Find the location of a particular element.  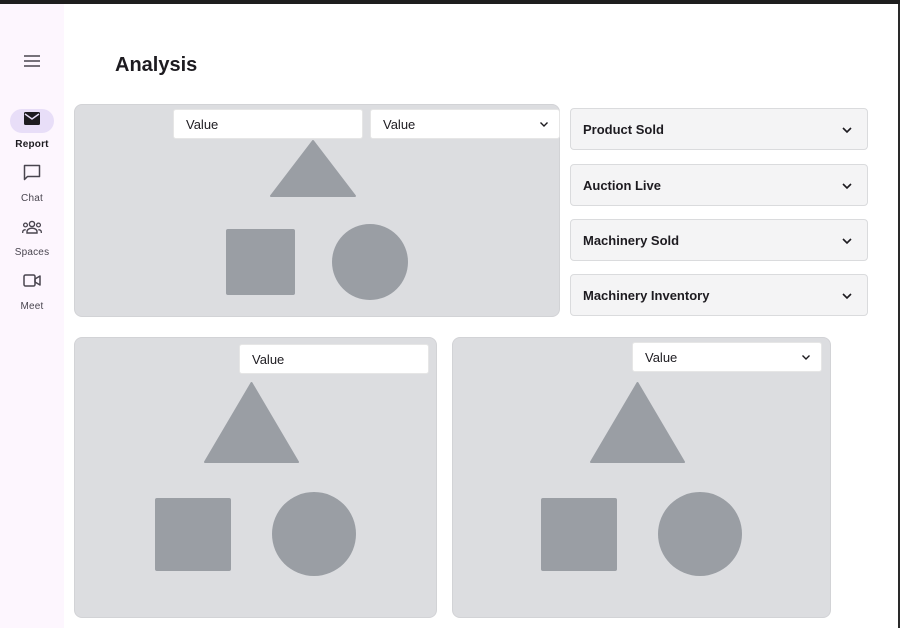

group-icon is located at coordinates (32, 229).